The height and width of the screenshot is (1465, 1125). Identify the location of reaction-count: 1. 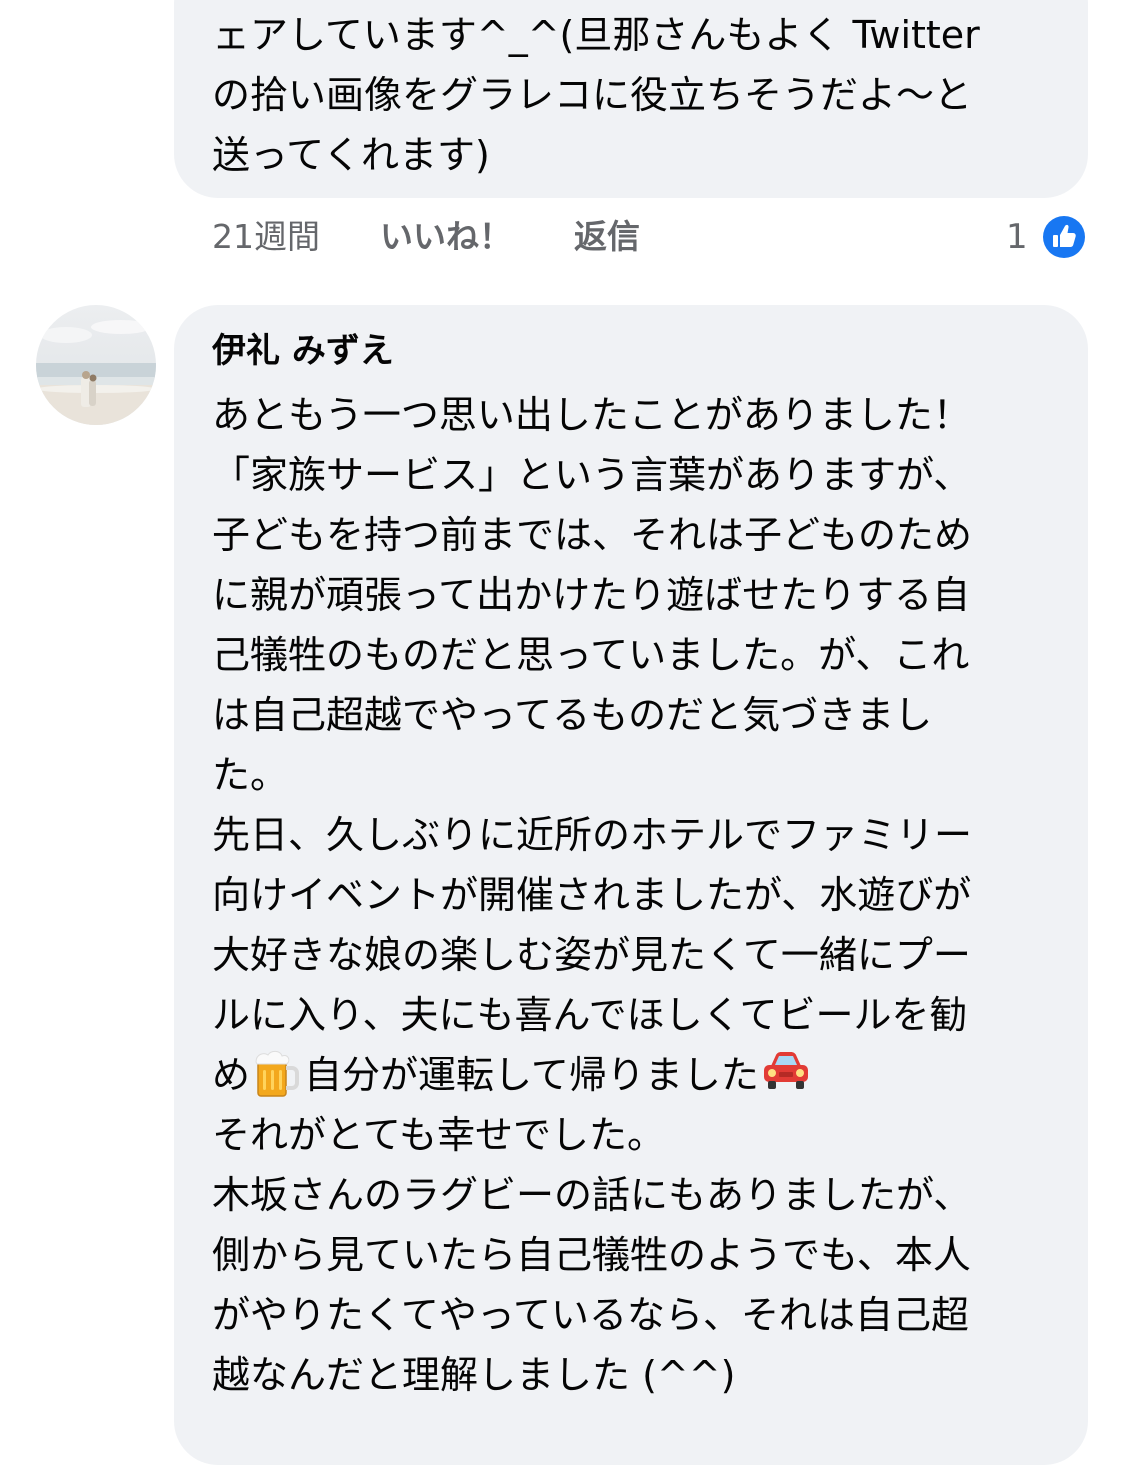
(1017, 237).